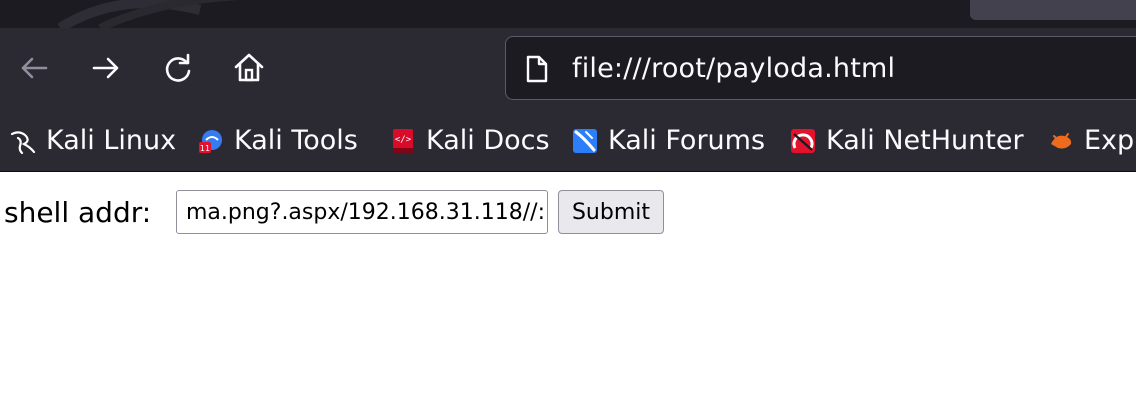 Image resolution: width=1136 pixels, height=400 pixels. What do you see at coordinates (488, 140) in the screenshot?
I see `bookmark-label: Kali Docs` at bounding box center [488, 140].